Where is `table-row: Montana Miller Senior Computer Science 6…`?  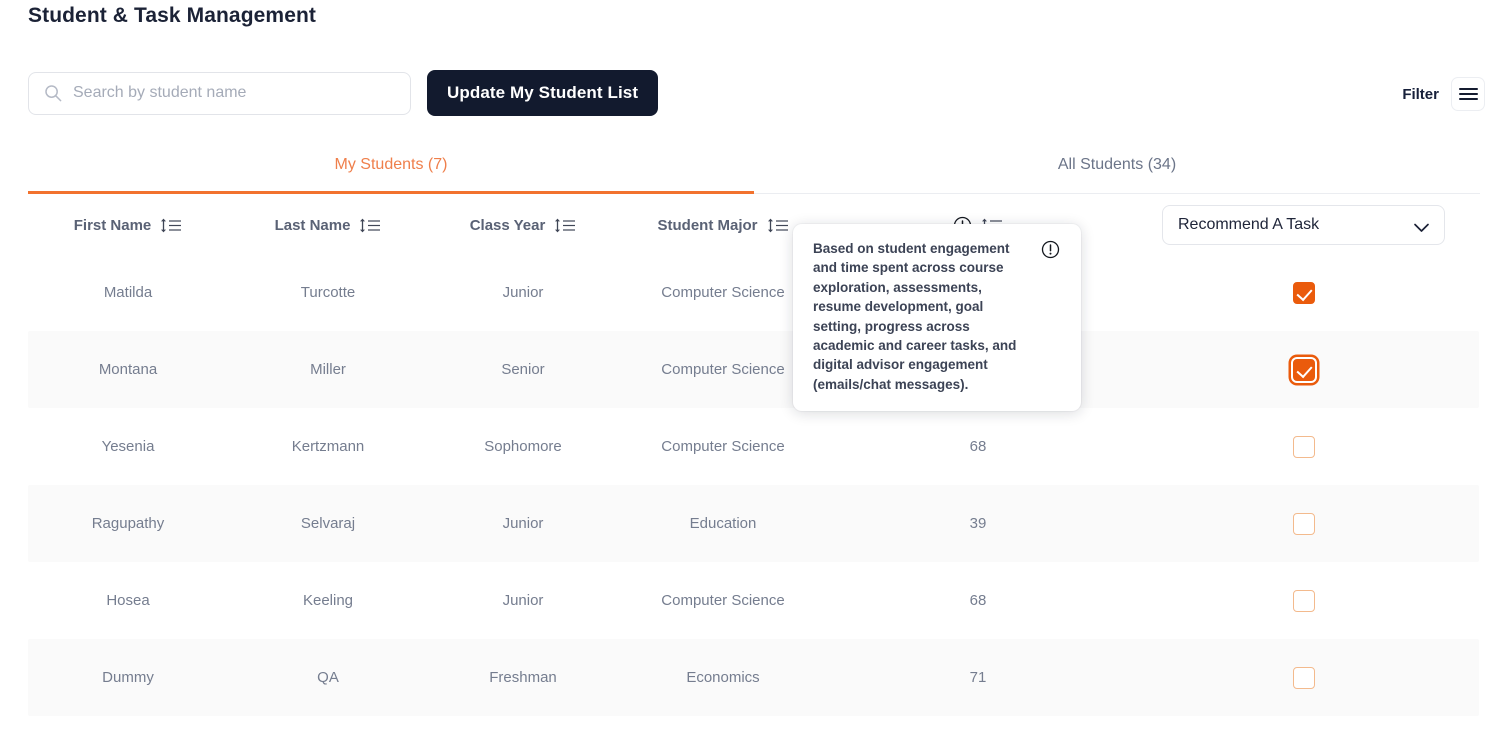 table-row: Montana Miller Senior Computer Science 6… is located at coordinates (753, 369).